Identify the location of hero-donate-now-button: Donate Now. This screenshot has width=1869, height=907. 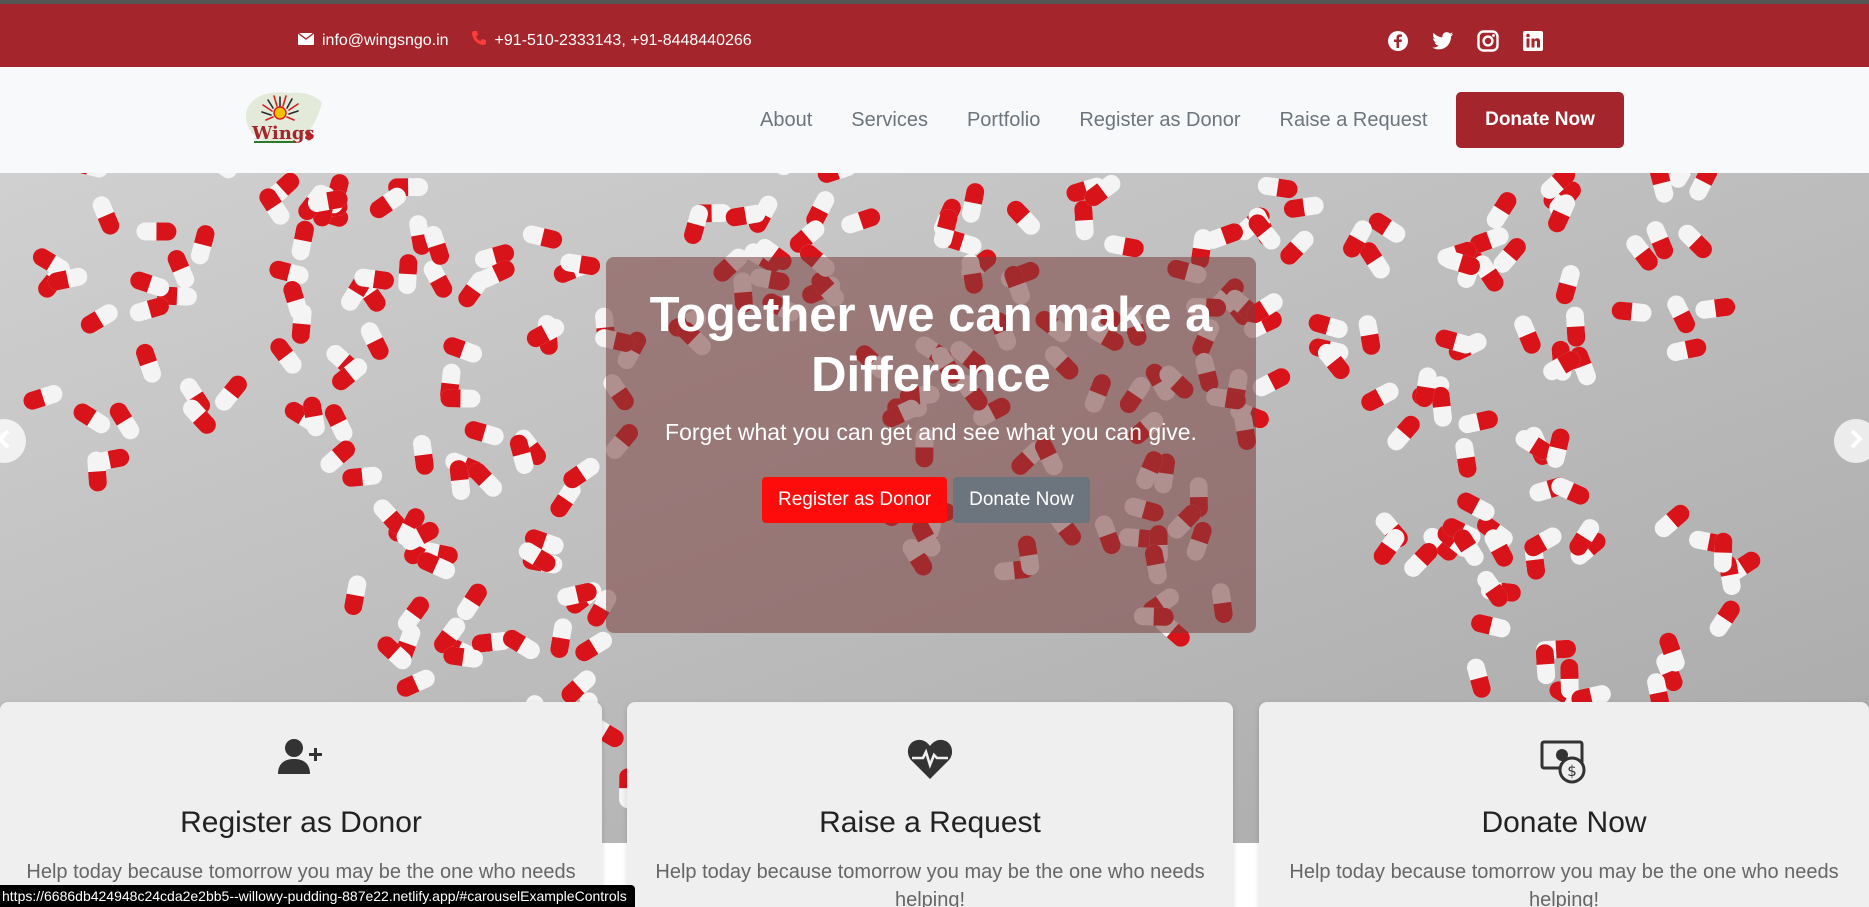
(1021, 500).